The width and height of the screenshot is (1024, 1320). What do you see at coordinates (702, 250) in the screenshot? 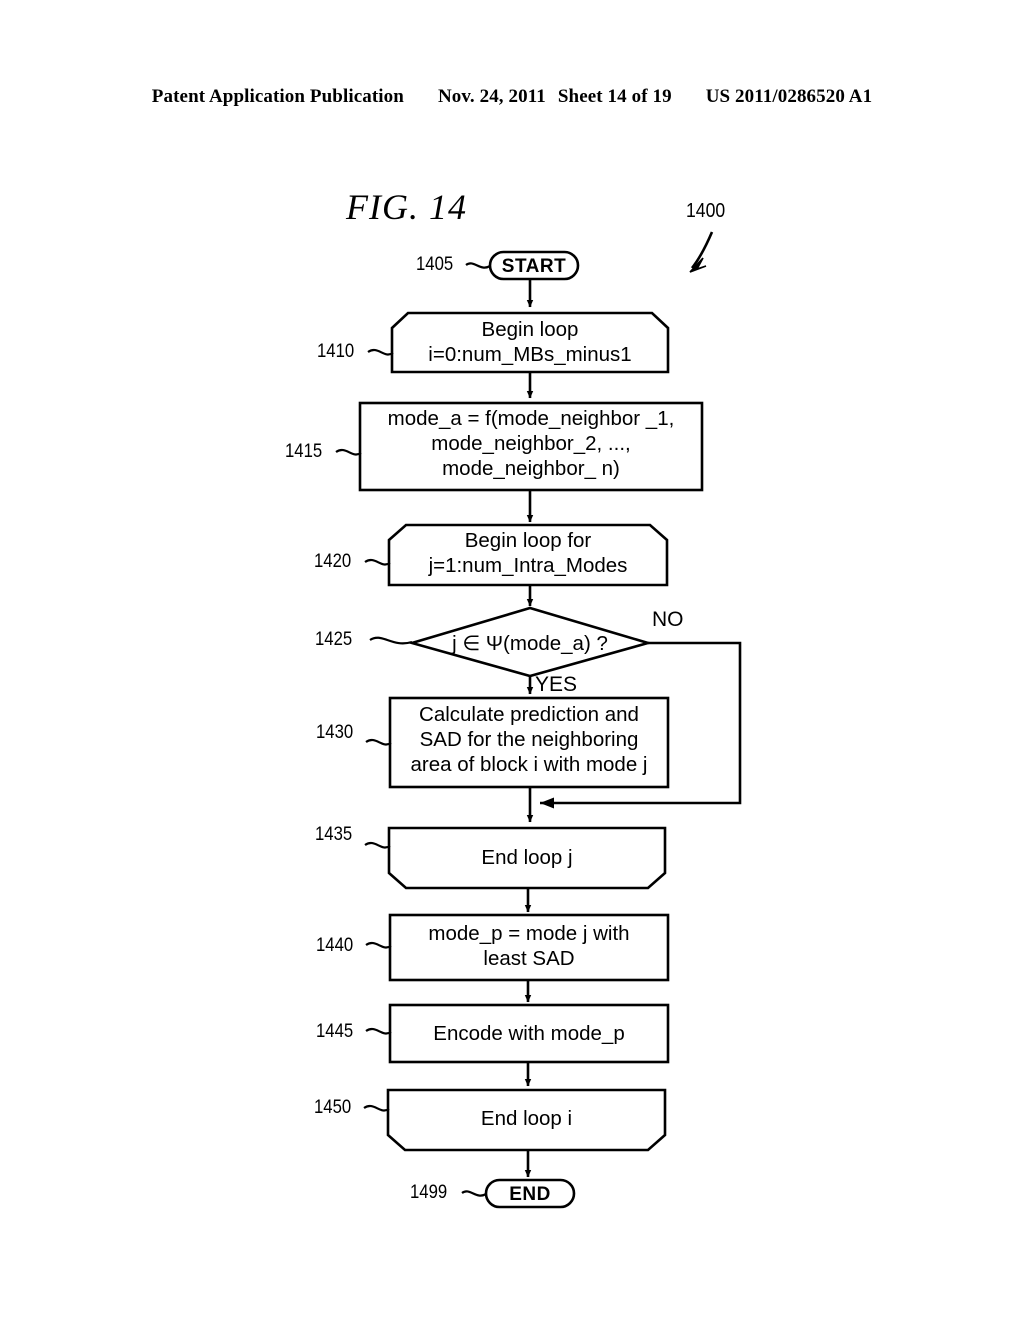
I see `diagram-ref-leader` at bounding box center [702, 250].